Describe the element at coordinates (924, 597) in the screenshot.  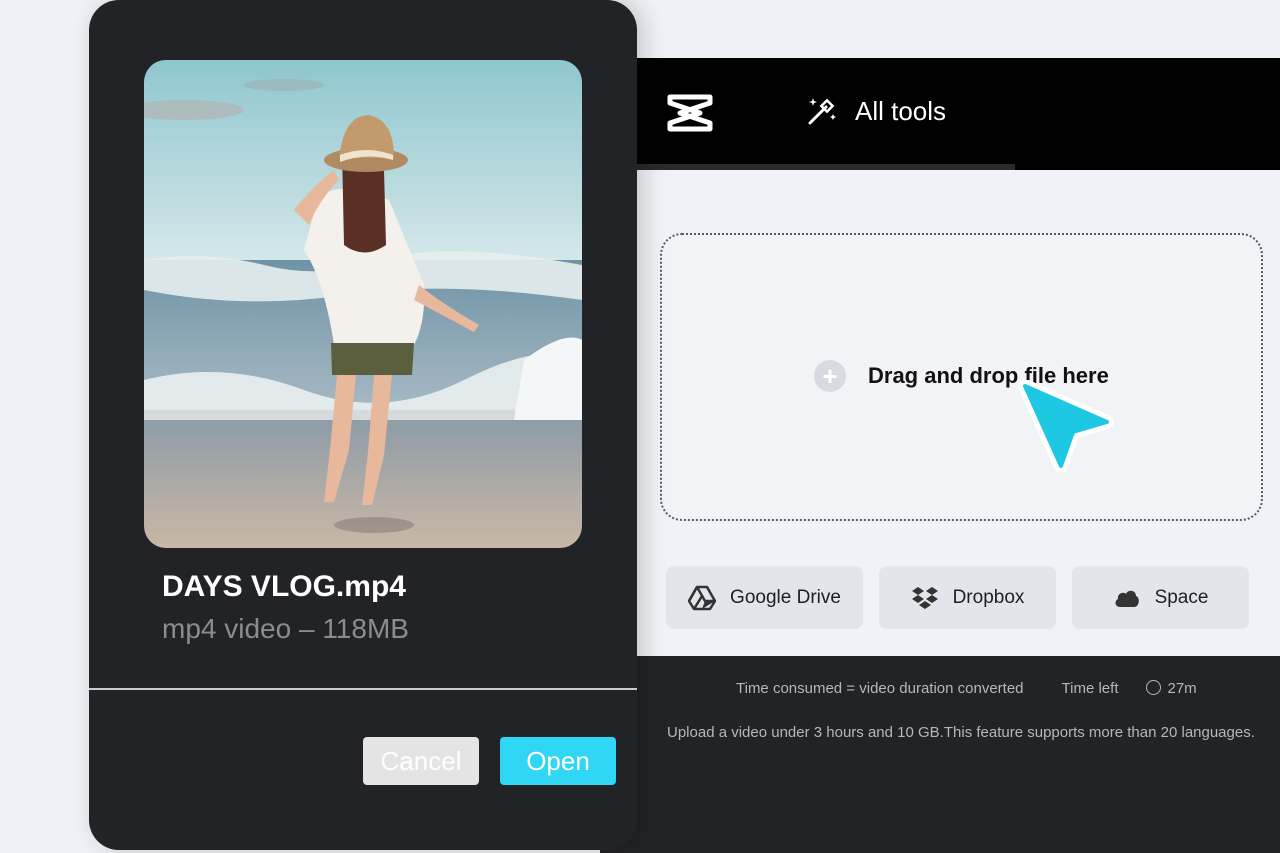
I see `dropbox-icon` at that location.